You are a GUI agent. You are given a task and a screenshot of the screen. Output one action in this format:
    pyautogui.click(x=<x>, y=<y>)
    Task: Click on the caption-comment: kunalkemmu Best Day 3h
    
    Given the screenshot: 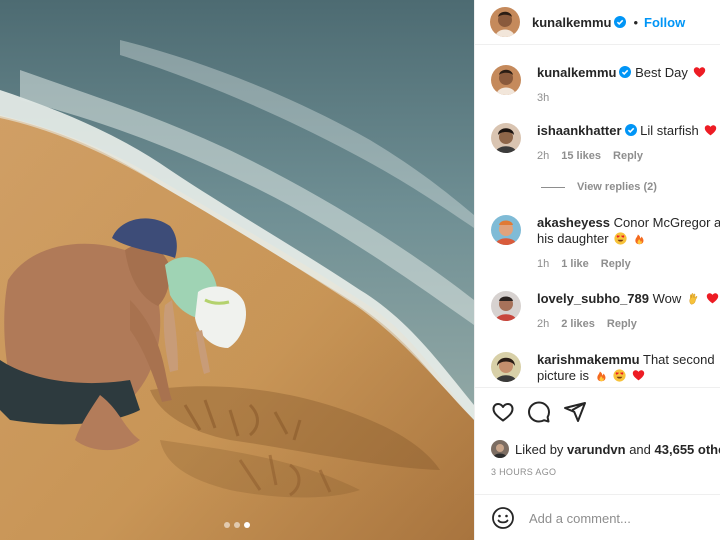 What is the action you would take?
    pyautogui.click(x=605, y=85)
    